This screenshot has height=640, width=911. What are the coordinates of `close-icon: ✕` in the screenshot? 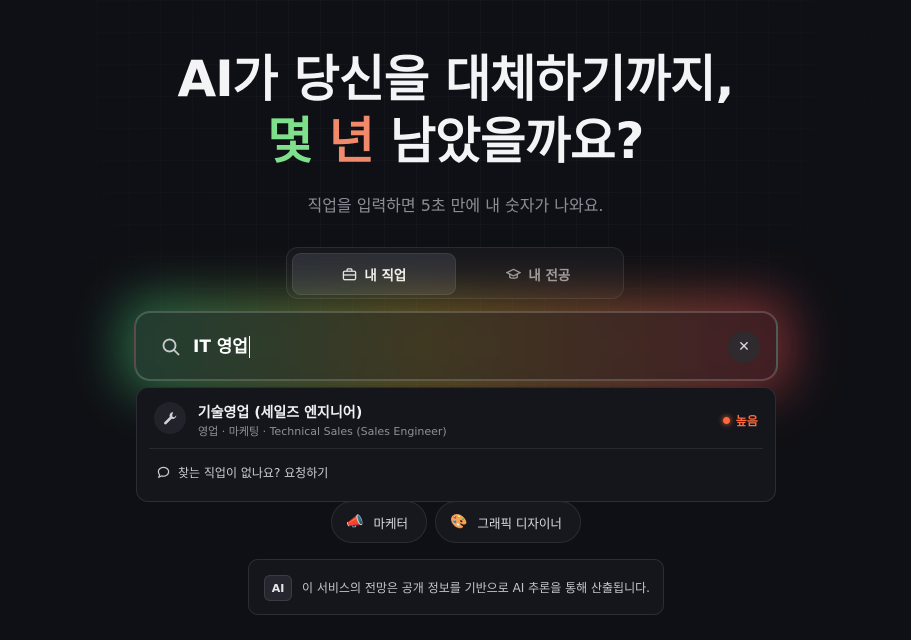 It's located at (744, 347).